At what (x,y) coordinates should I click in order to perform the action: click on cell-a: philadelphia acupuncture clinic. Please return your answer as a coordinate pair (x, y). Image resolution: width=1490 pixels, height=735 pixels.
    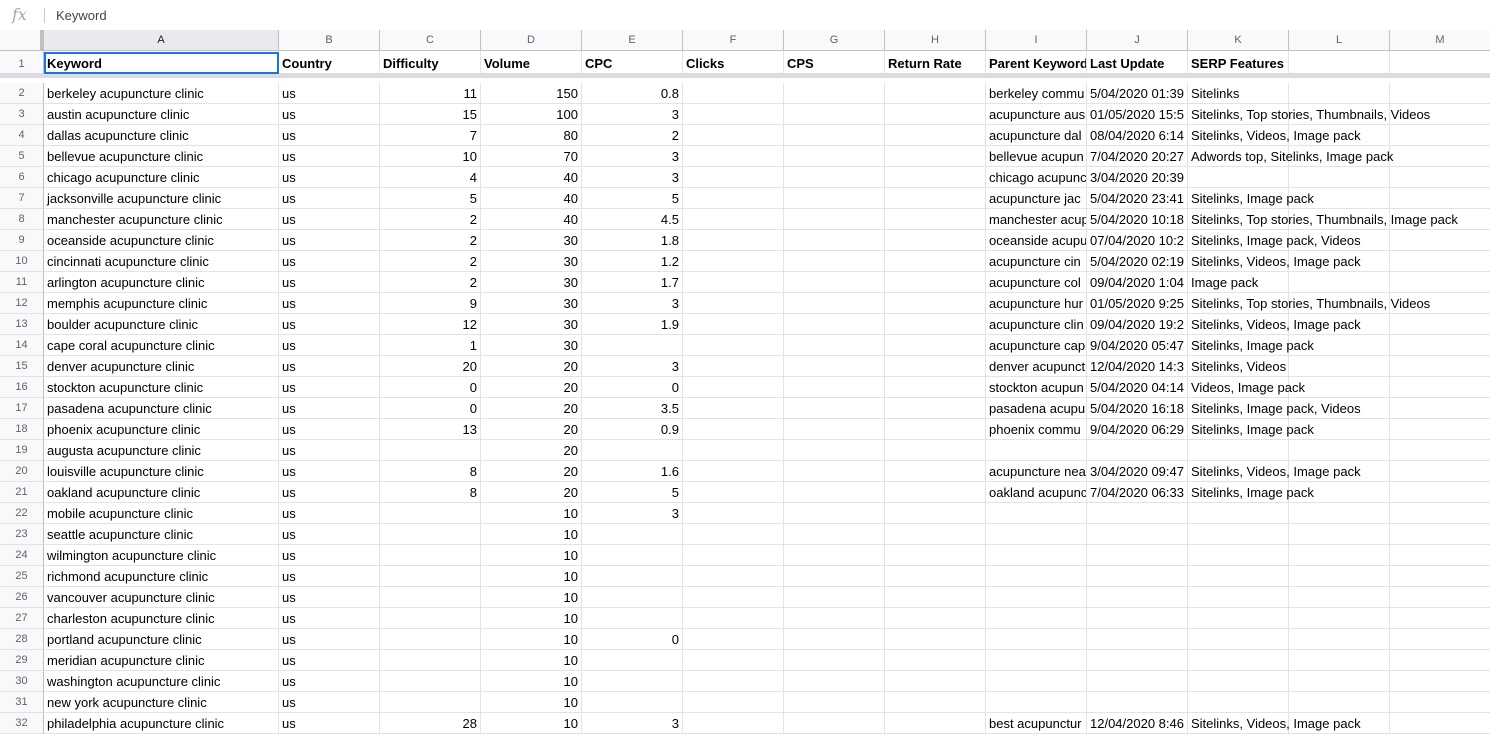
    Looking at the image, I should click on (161, 723).